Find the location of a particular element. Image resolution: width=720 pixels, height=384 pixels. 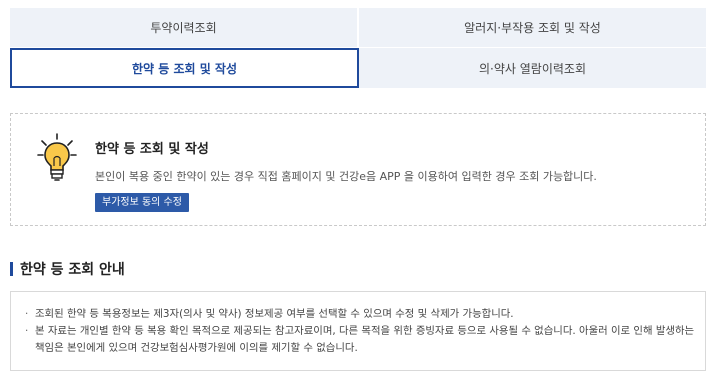

section-title: 한약 등 조회 안내 is located at coordinates (67, 269).